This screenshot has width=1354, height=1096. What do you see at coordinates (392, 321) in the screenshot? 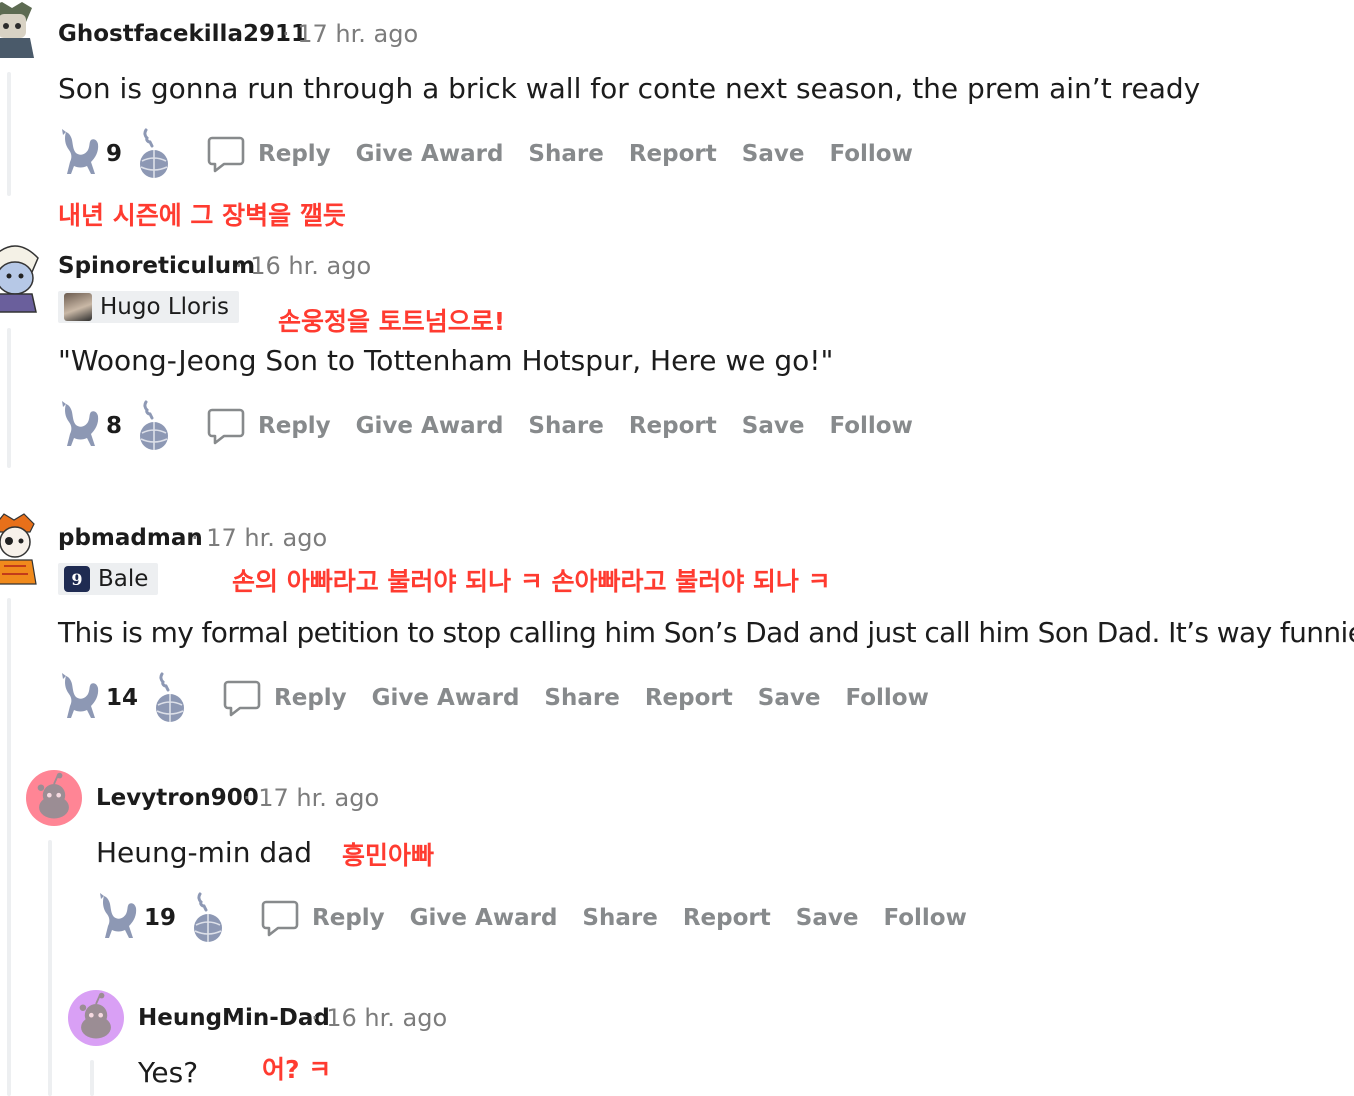
I see `annotation-text: 손웅정을 토트넘으로!` at bounding box center [392, 321].